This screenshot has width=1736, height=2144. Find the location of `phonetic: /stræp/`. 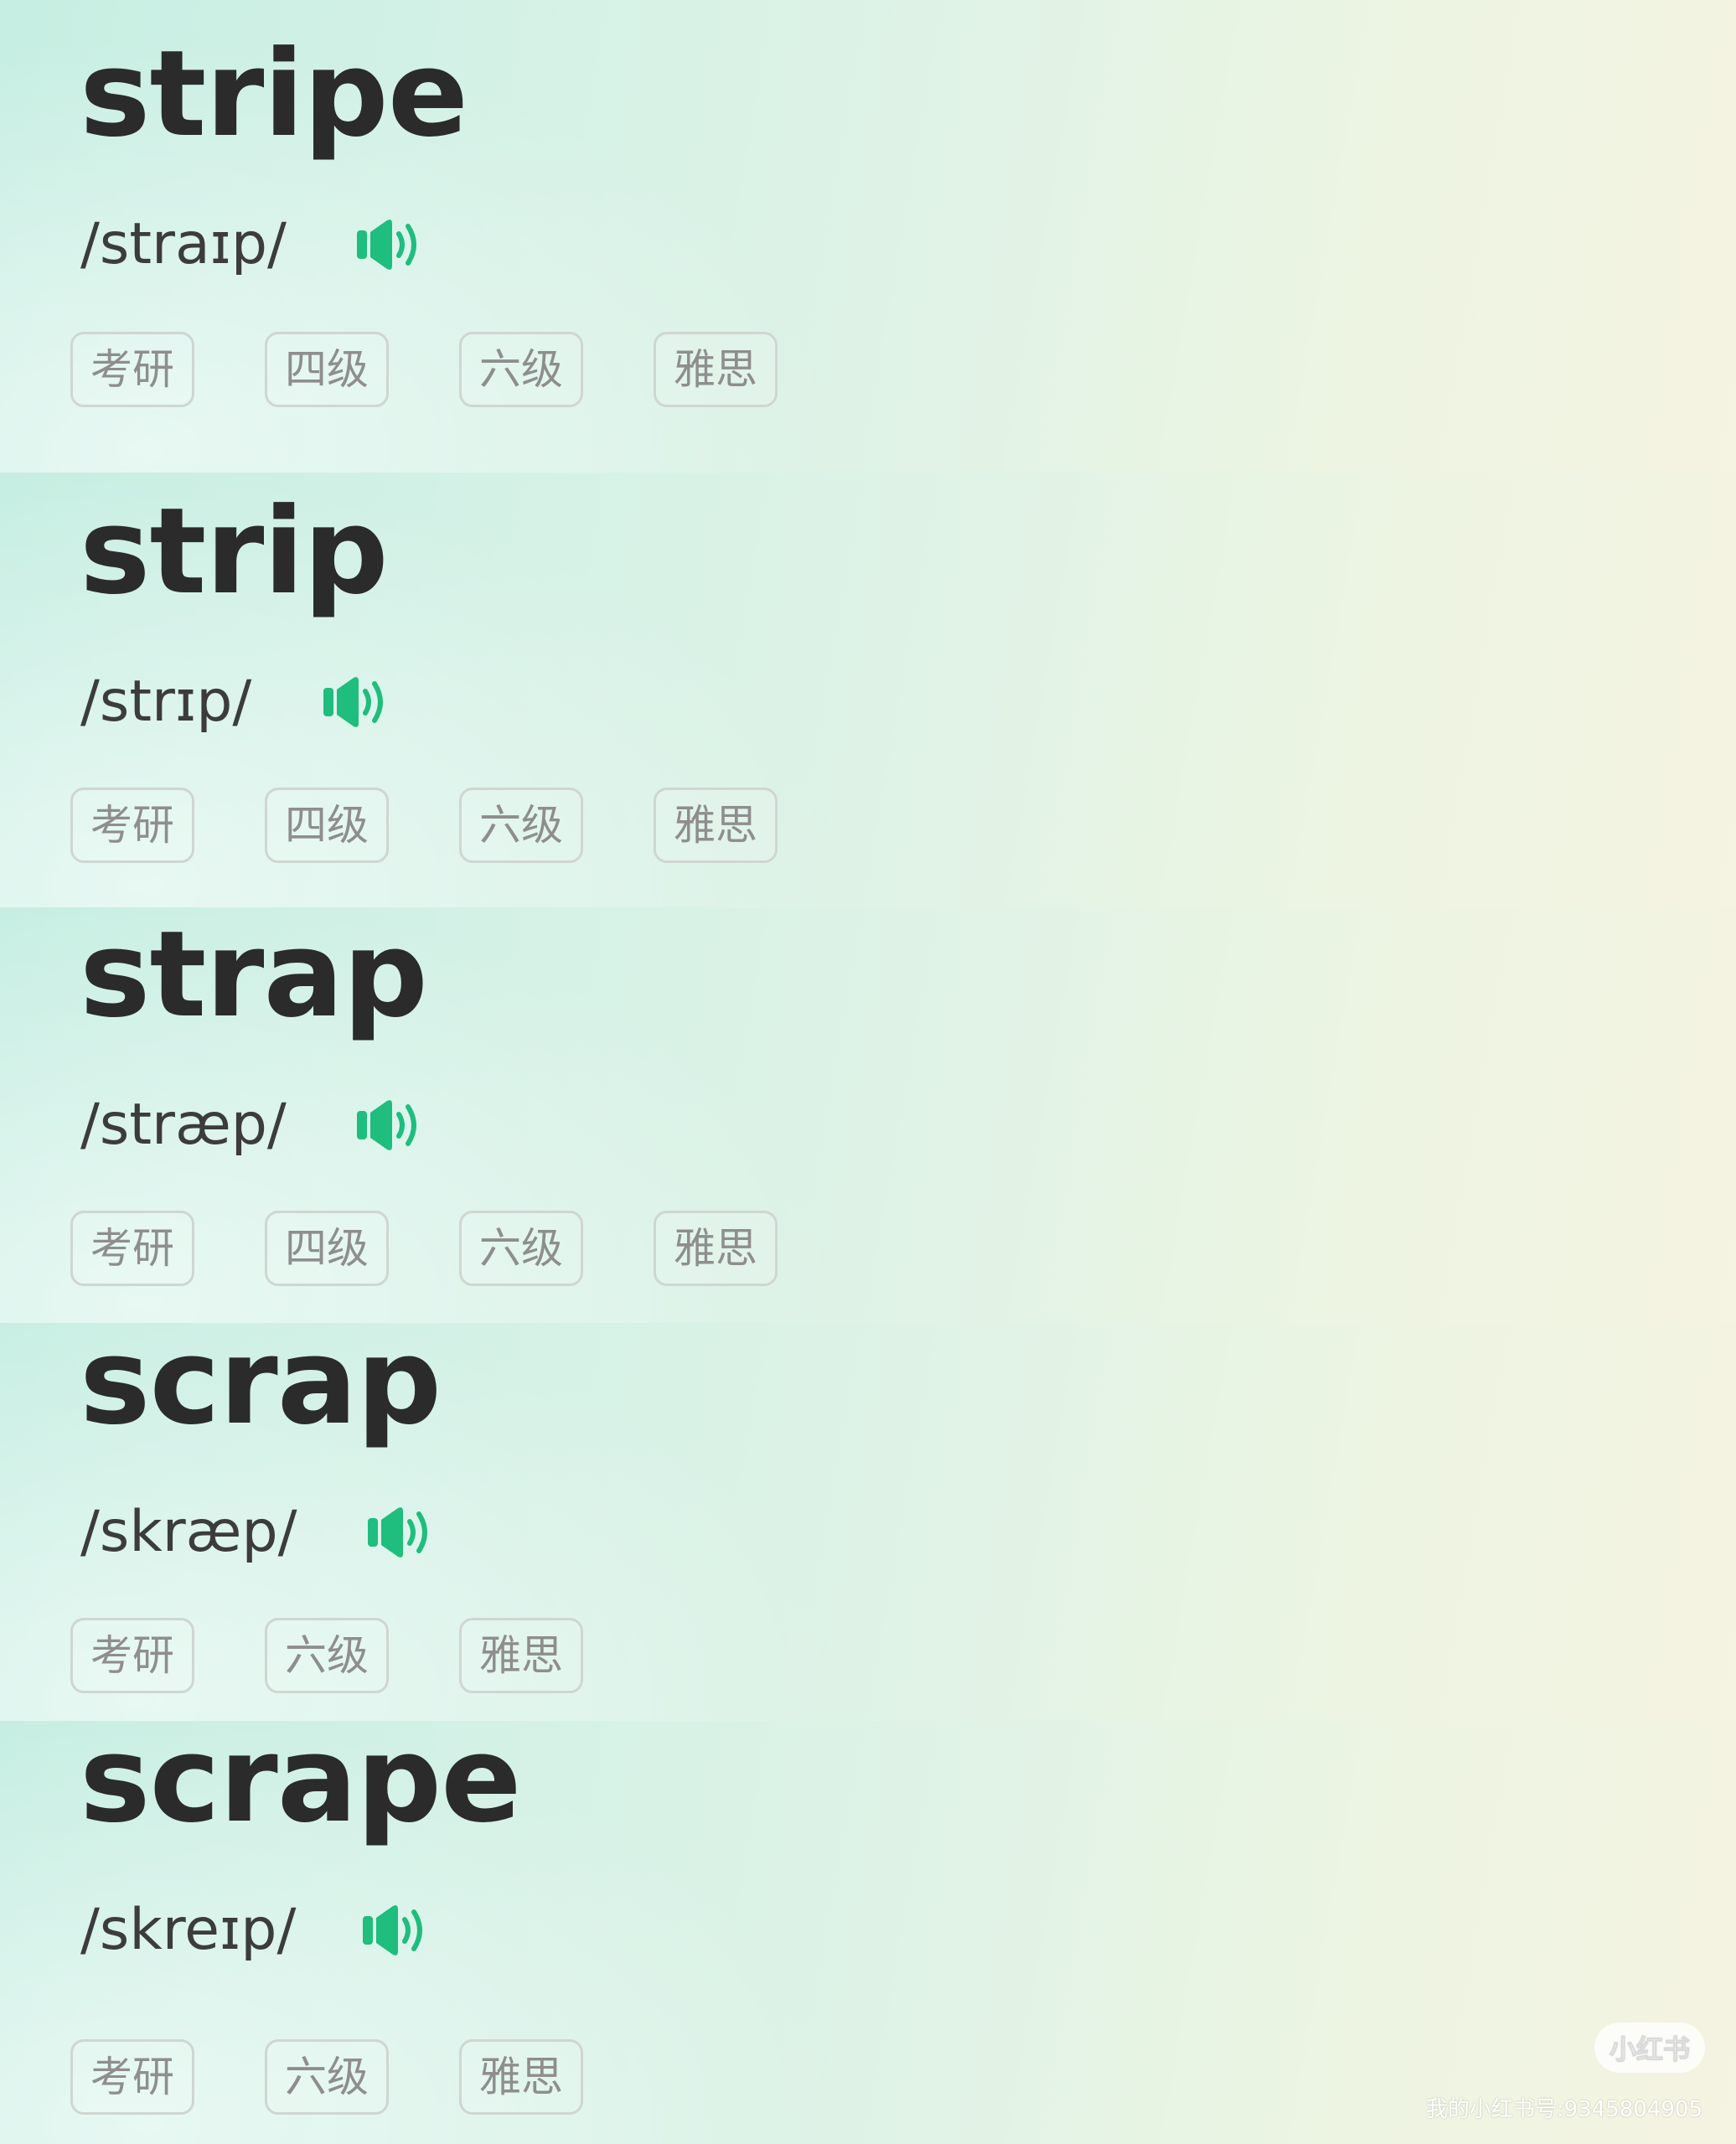

phonetic: /stræp/ is located at coordinates (183, 1125).